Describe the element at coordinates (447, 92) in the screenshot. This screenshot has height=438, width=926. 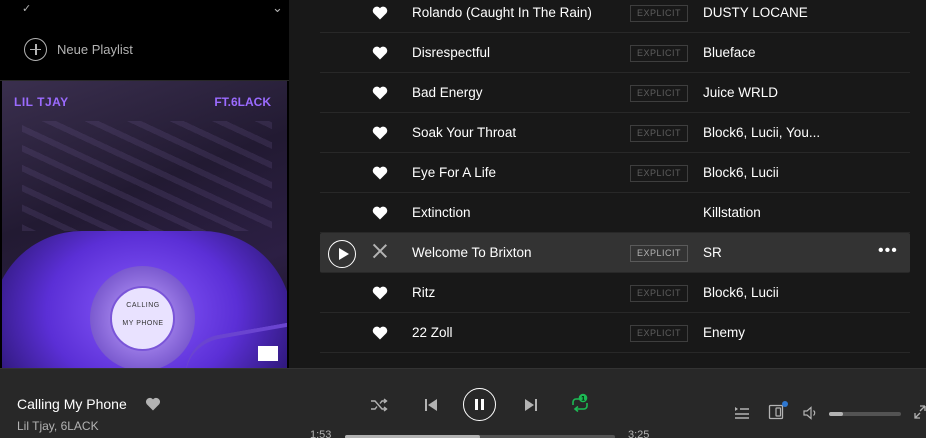
I see `track-title: Bad Energy` at that location.